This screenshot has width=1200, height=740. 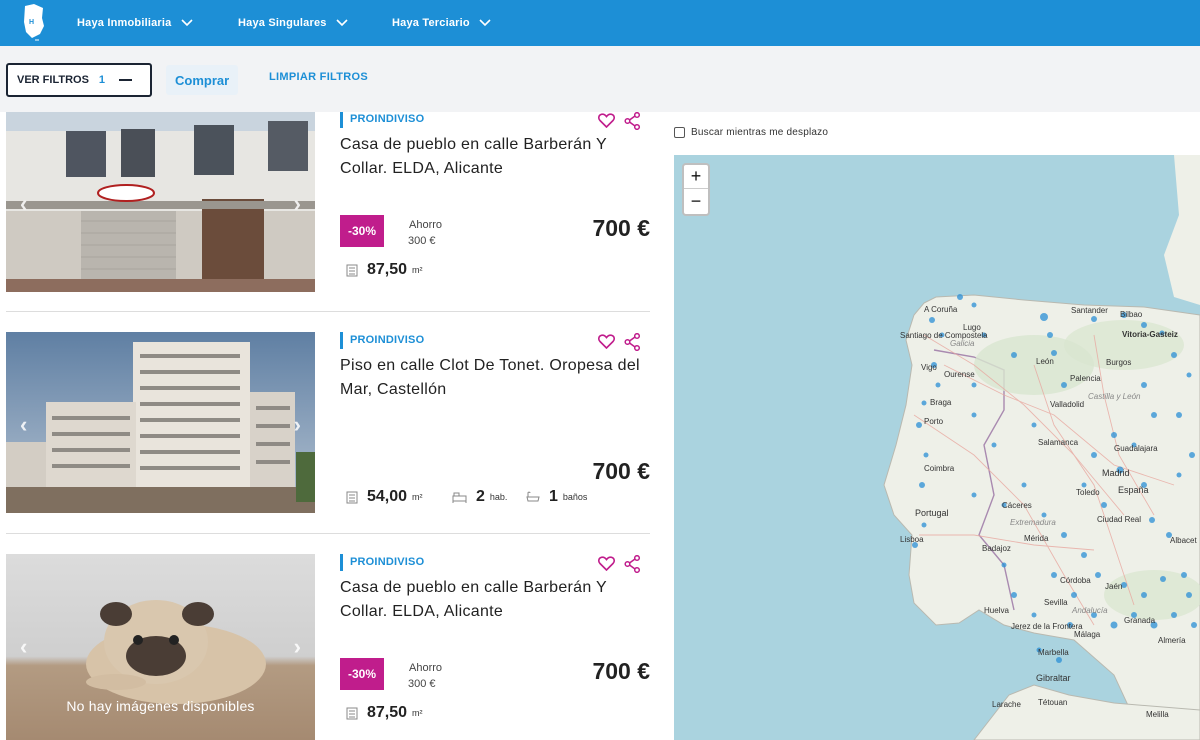 I want to click on map-label: Tétouan, so click(x=1052, y=702).